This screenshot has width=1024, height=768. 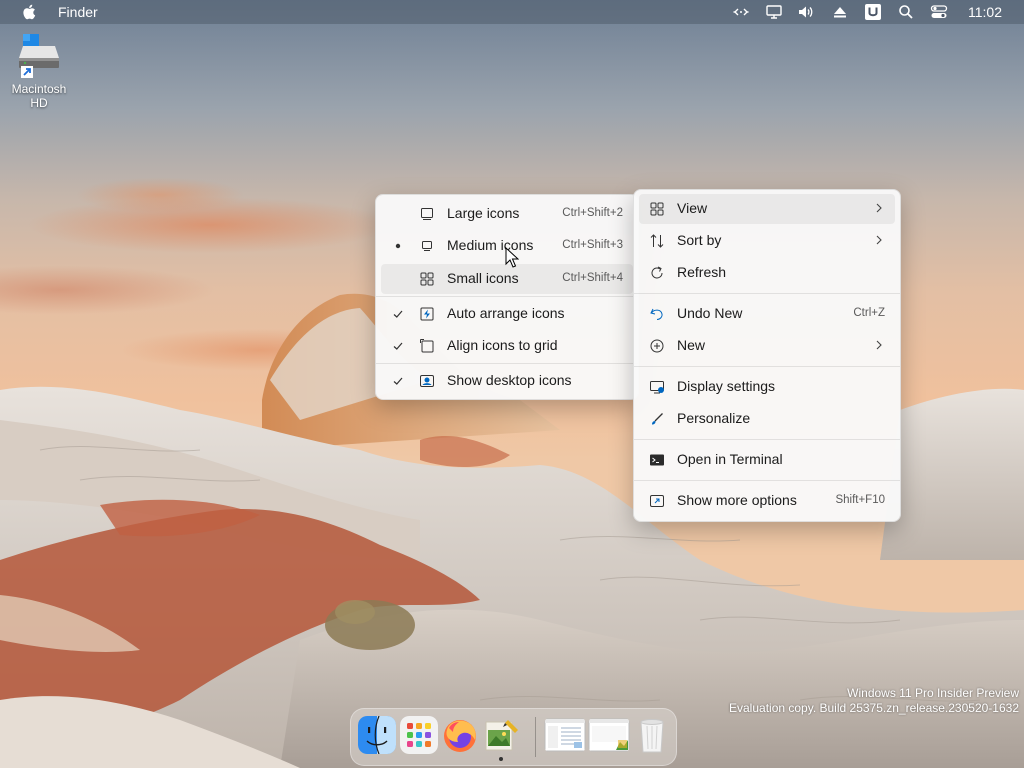 I want to click on menu-item-shortcut: Ctrl+Shift+2, so click(x=592, y=213).